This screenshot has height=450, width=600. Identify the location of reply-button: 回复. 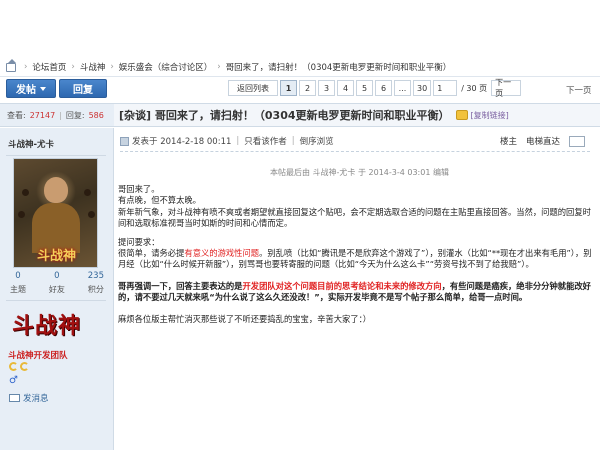
(83, 88).